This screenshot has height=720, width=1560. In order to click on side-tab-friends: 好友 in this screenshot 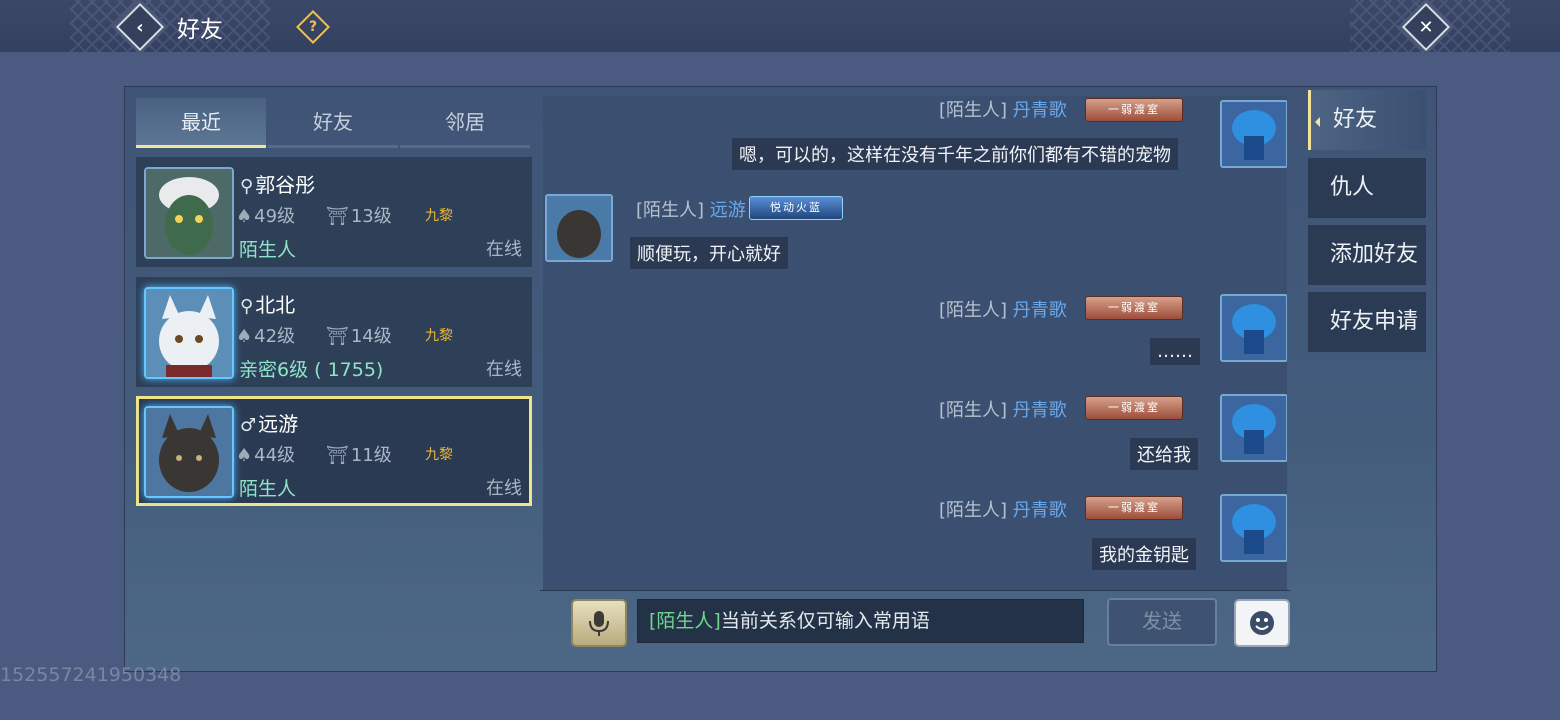, I will do `click(1367, 120)`.